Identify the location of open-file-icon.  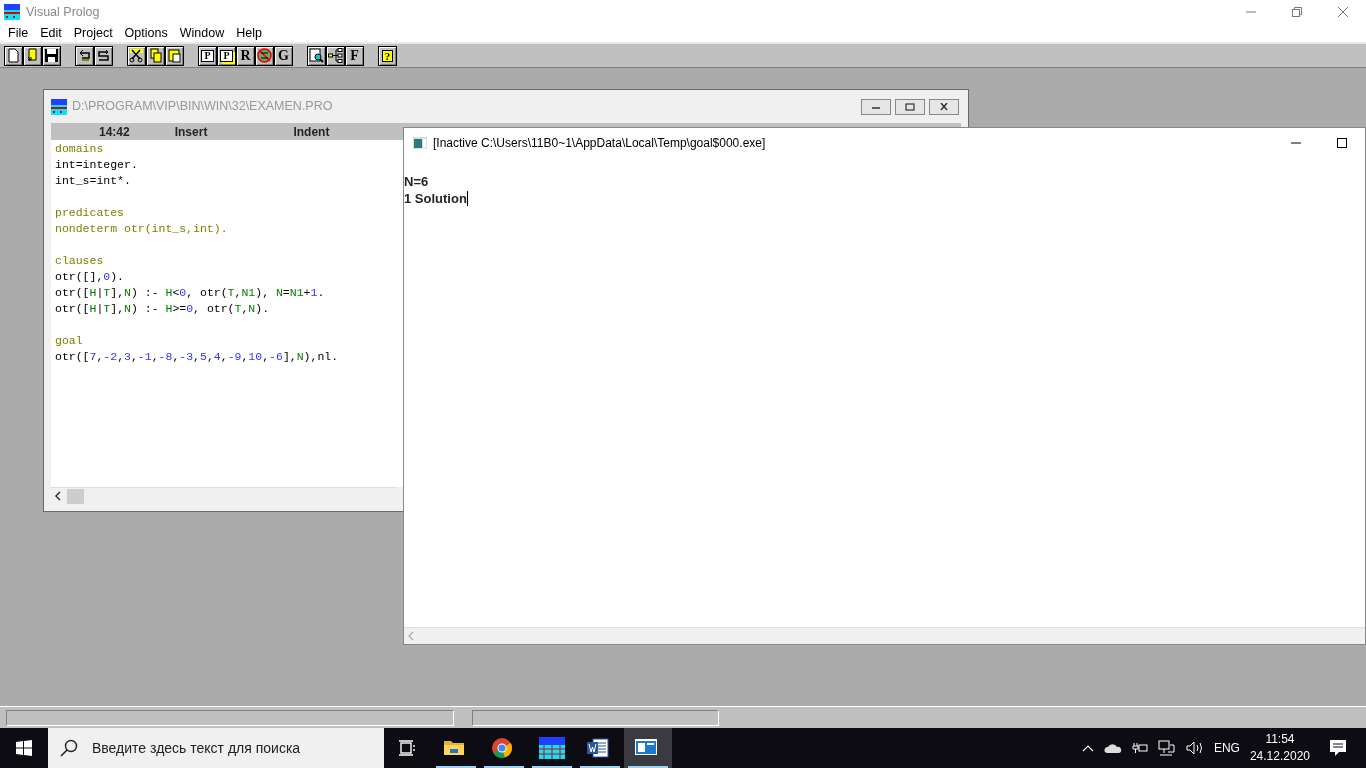
(32, 55).